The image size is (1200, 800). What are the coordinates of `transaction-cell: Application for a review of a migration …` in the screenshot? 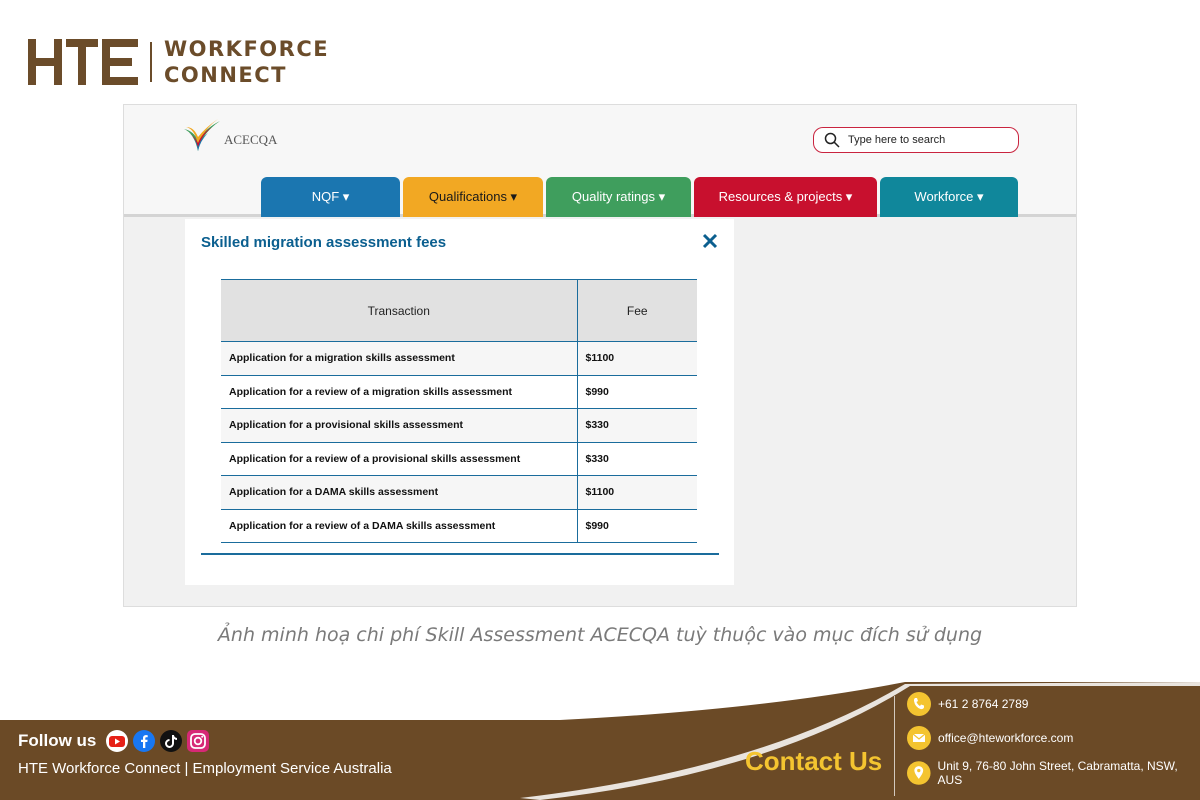 It's located at (399, 391).